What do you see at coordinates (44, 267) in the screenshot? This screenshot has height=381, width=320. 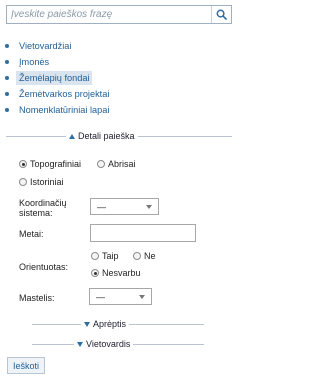 I see `orientation-label: Orientuotas:` at bounding box center [44, 267].